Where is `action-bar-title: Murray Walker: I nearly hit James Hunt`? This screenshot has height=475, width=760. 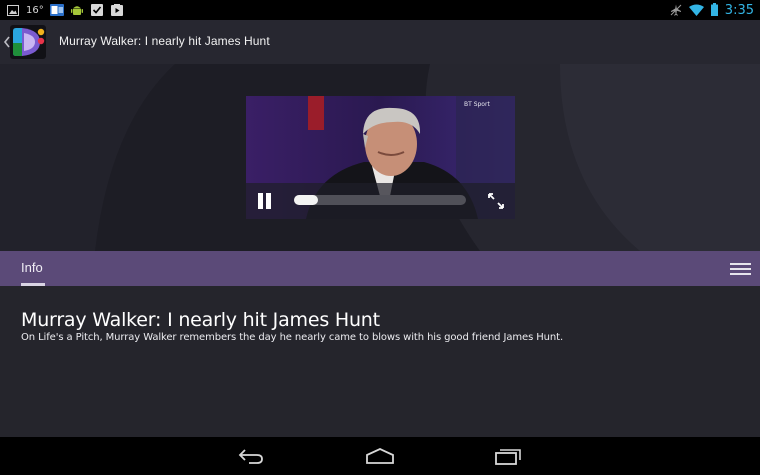
action-bar-title: Murray Walker: I nearly hit James Hunt is located at coordinates (164, 41).